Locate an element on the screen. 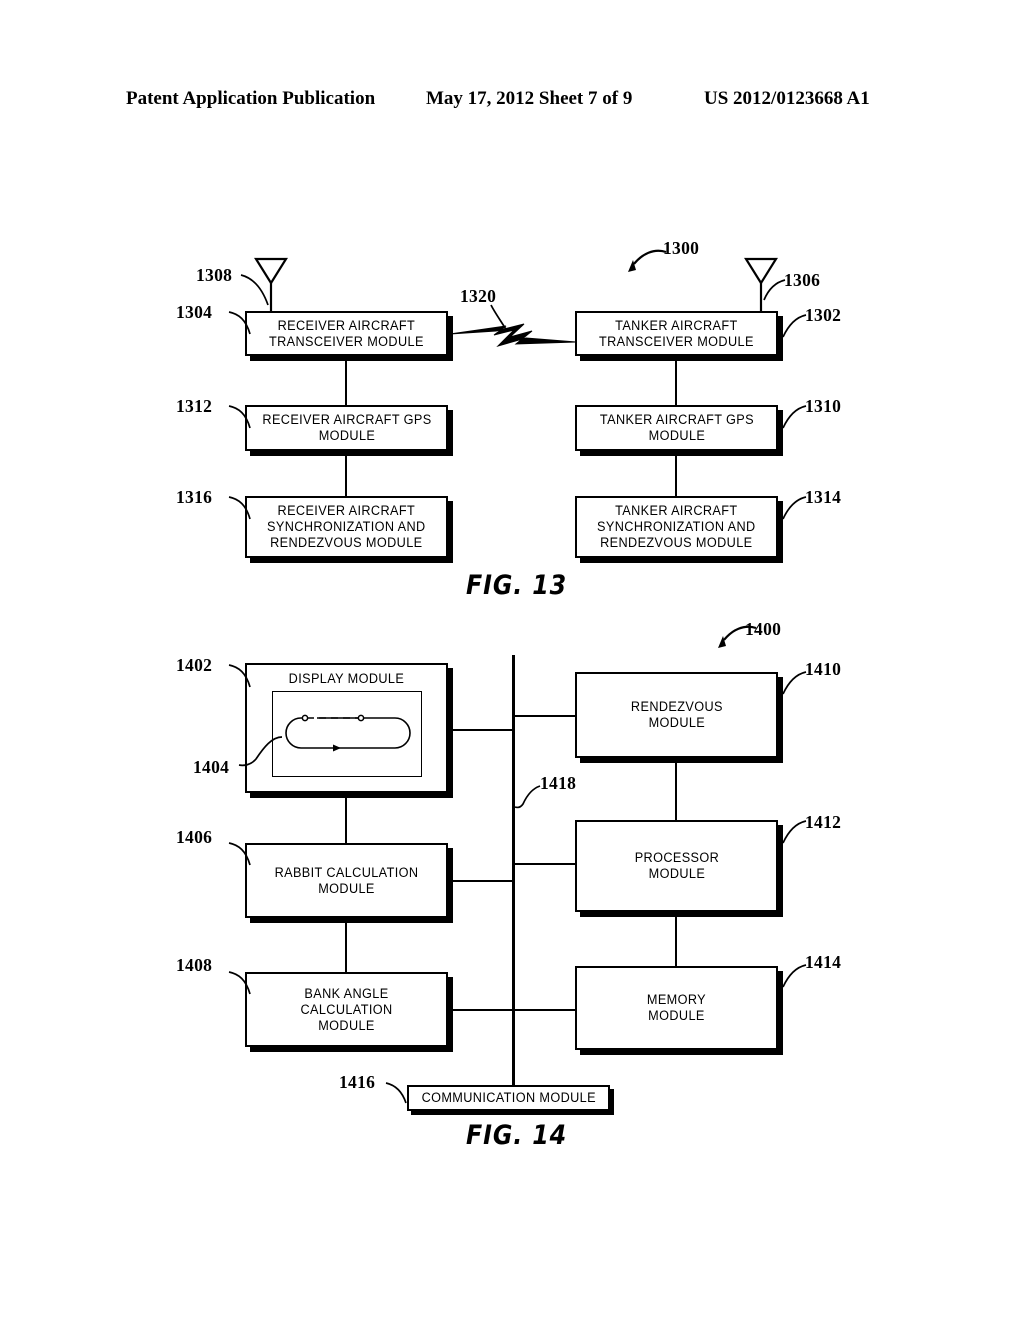 The image size is (1024, 1320). box-tanker-aircraft-gps-module: TANKER AIRCRAFT GPS MODULE is located at coordinates (676, 428).